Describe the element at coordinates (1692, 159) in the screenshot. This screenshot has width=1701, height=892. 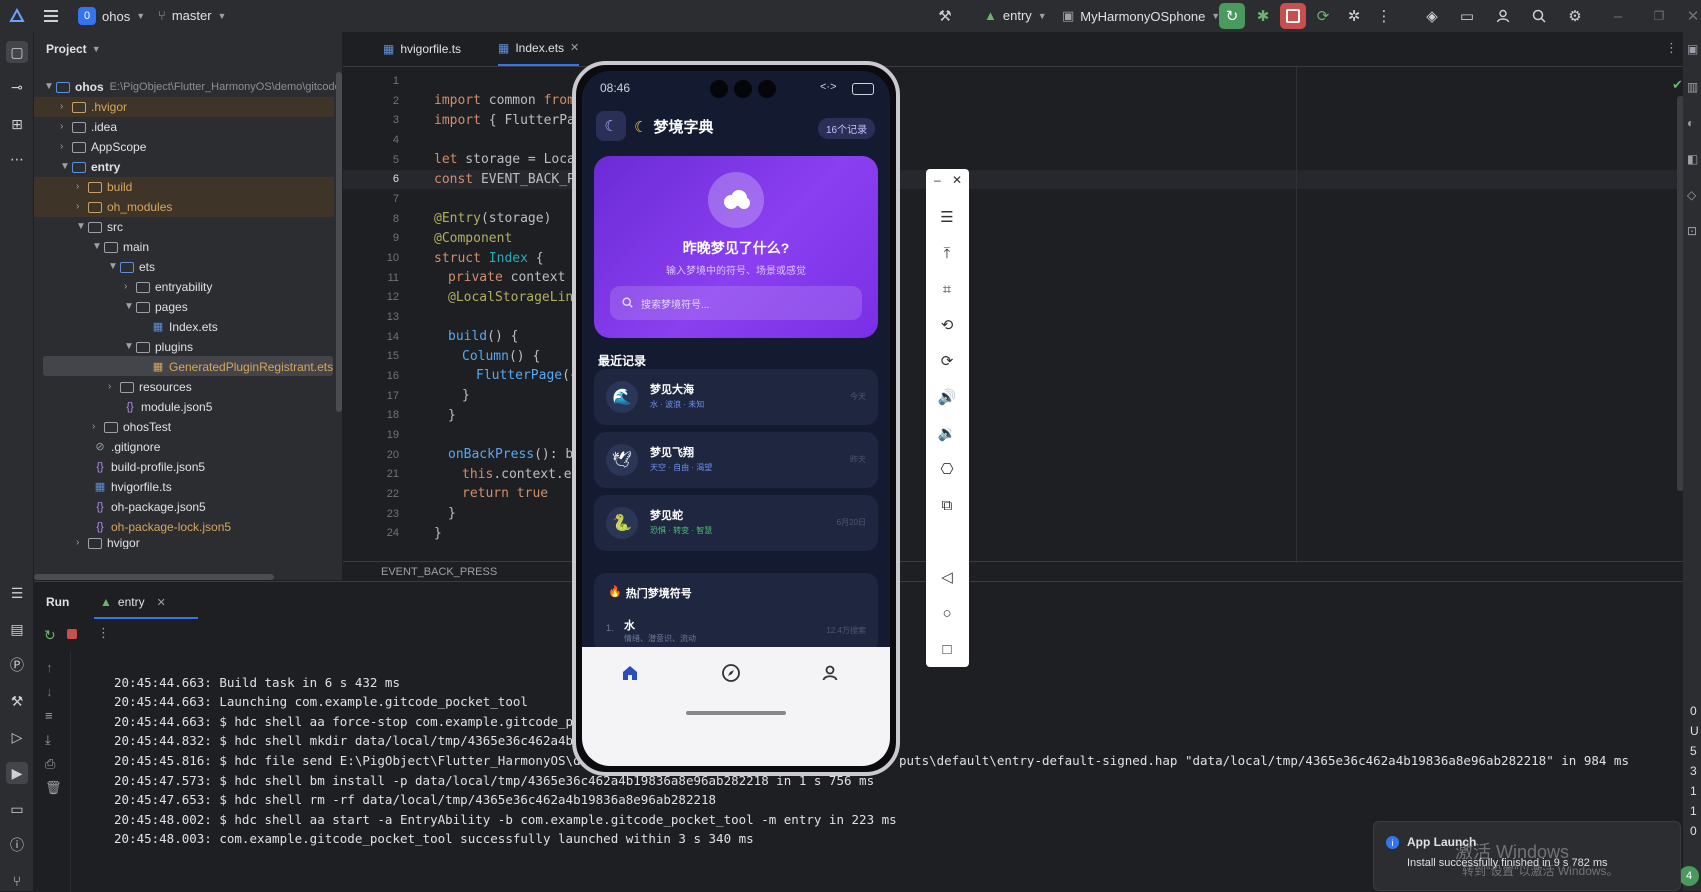
I see `ai-assistant-icon: ◧` at that location.